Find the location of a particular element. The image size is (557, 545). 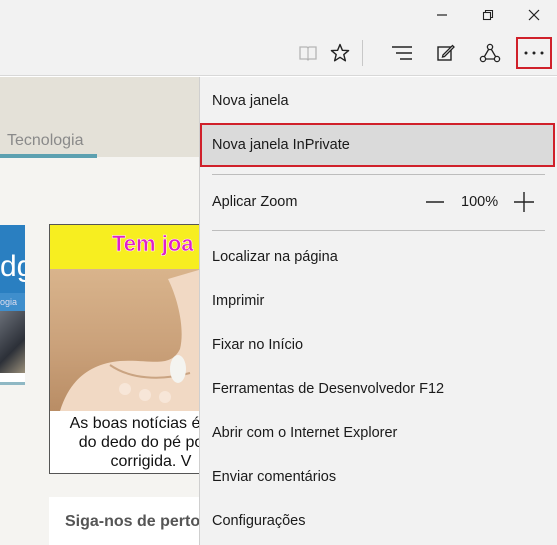

ad-text-line-1: As boas notícias é is located at coordinates (135, 423).